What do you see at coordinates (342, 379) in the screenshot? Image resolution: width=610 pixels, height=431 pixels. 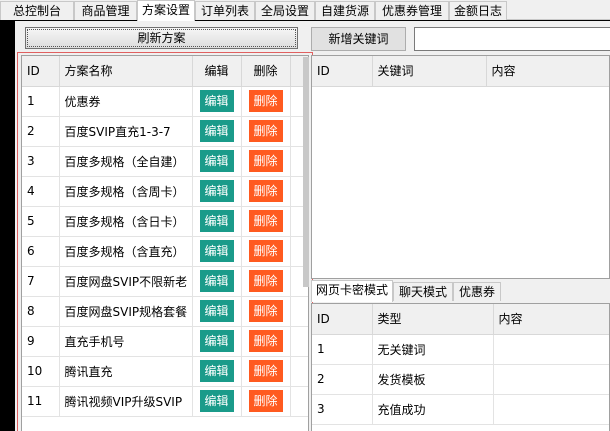 I see `type-id-cell: 2` at bounding box center [342, 379].